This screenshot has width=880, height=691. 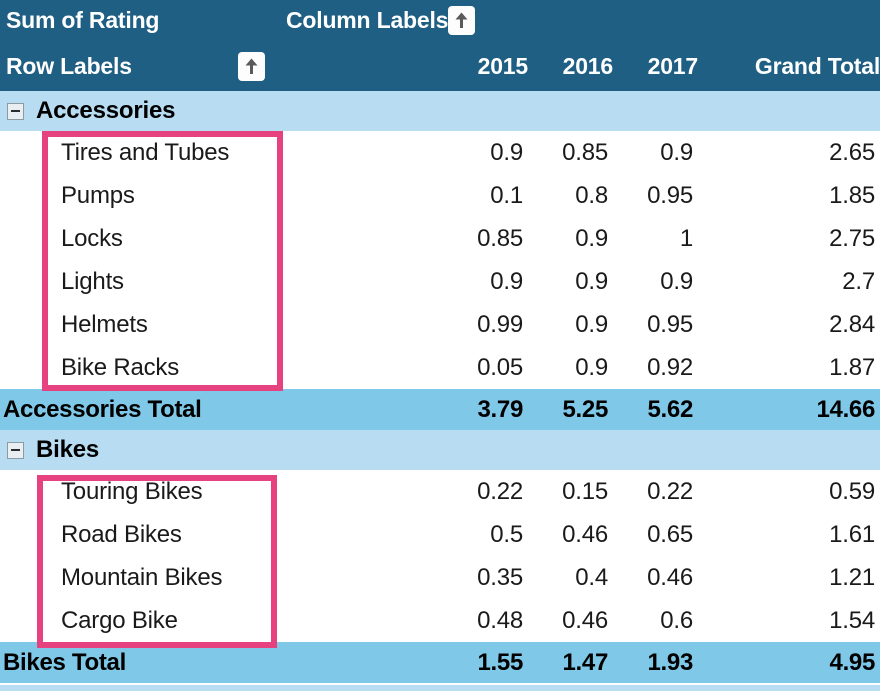 I want to click on column-header-grand-total: Grand Total, so click(x=789, y=66).